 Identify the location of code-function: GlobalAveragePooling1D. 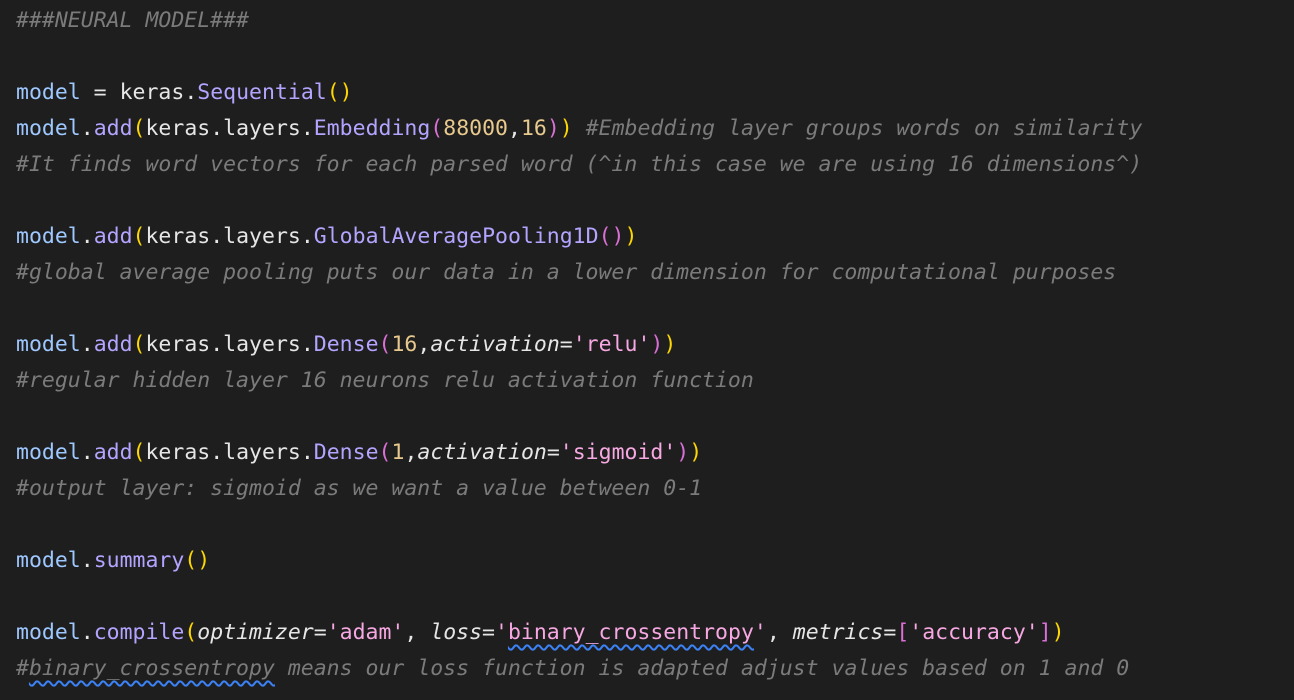
(456, 236).